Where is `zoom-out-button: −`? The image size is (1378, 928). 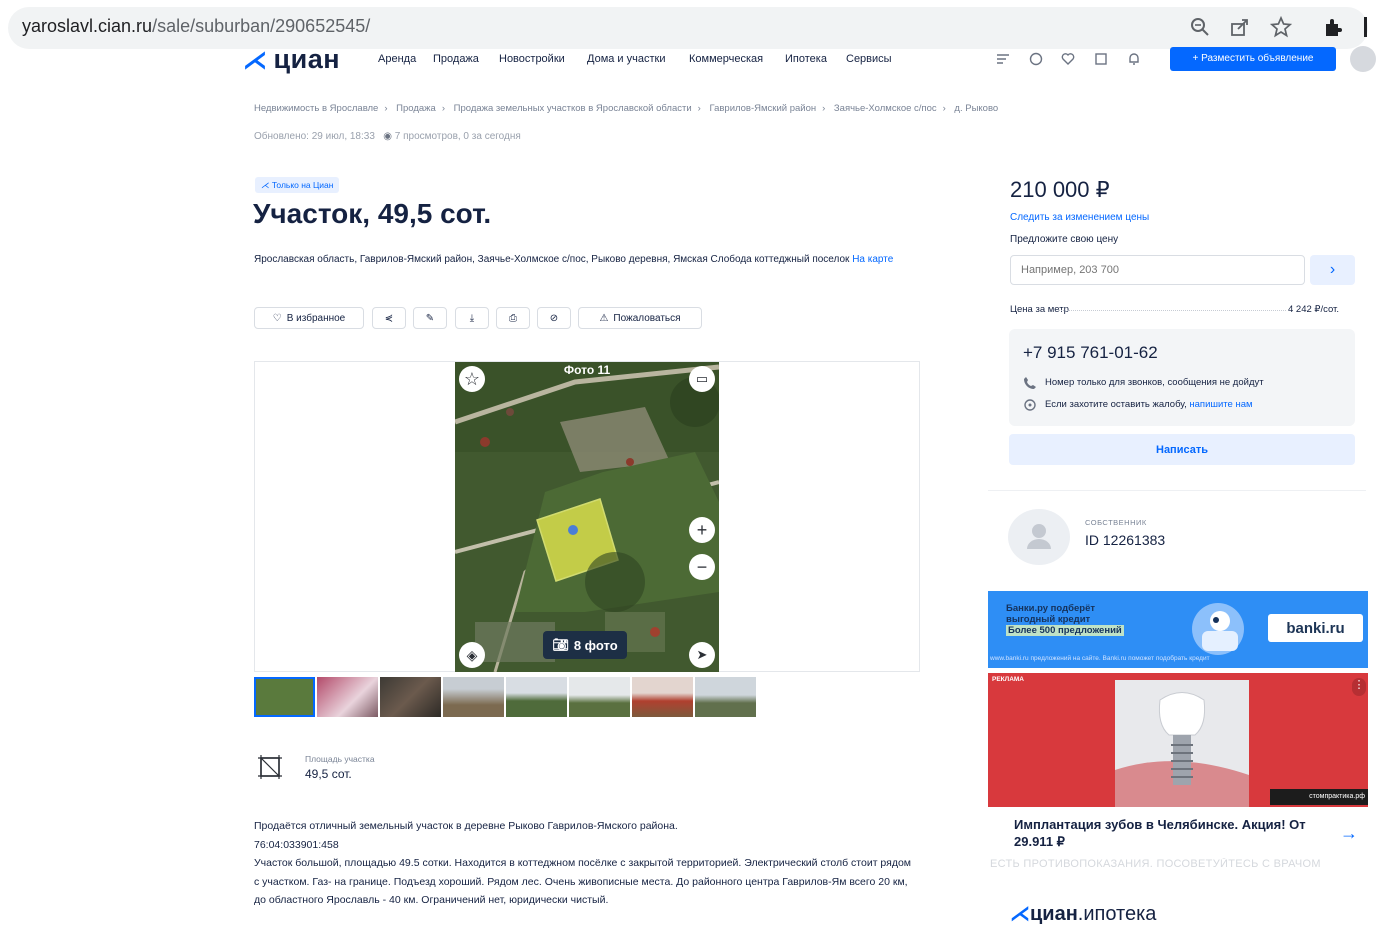 zoom-out-button: − is located at coordinates (702, 567).